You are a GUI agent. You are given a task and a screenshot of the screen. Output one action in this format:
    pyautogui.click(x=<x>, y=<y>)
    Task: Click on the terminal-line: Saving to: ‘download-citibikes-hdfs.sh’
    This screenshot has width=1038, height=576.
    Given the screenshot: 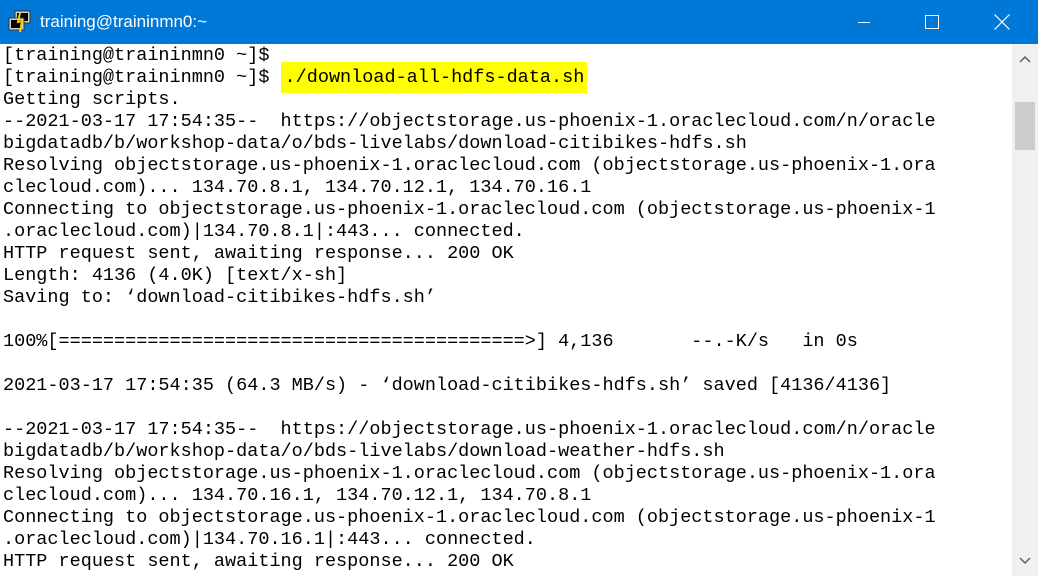 What is the action you would take?
    pyautogui.click(x=219, y=297)
    